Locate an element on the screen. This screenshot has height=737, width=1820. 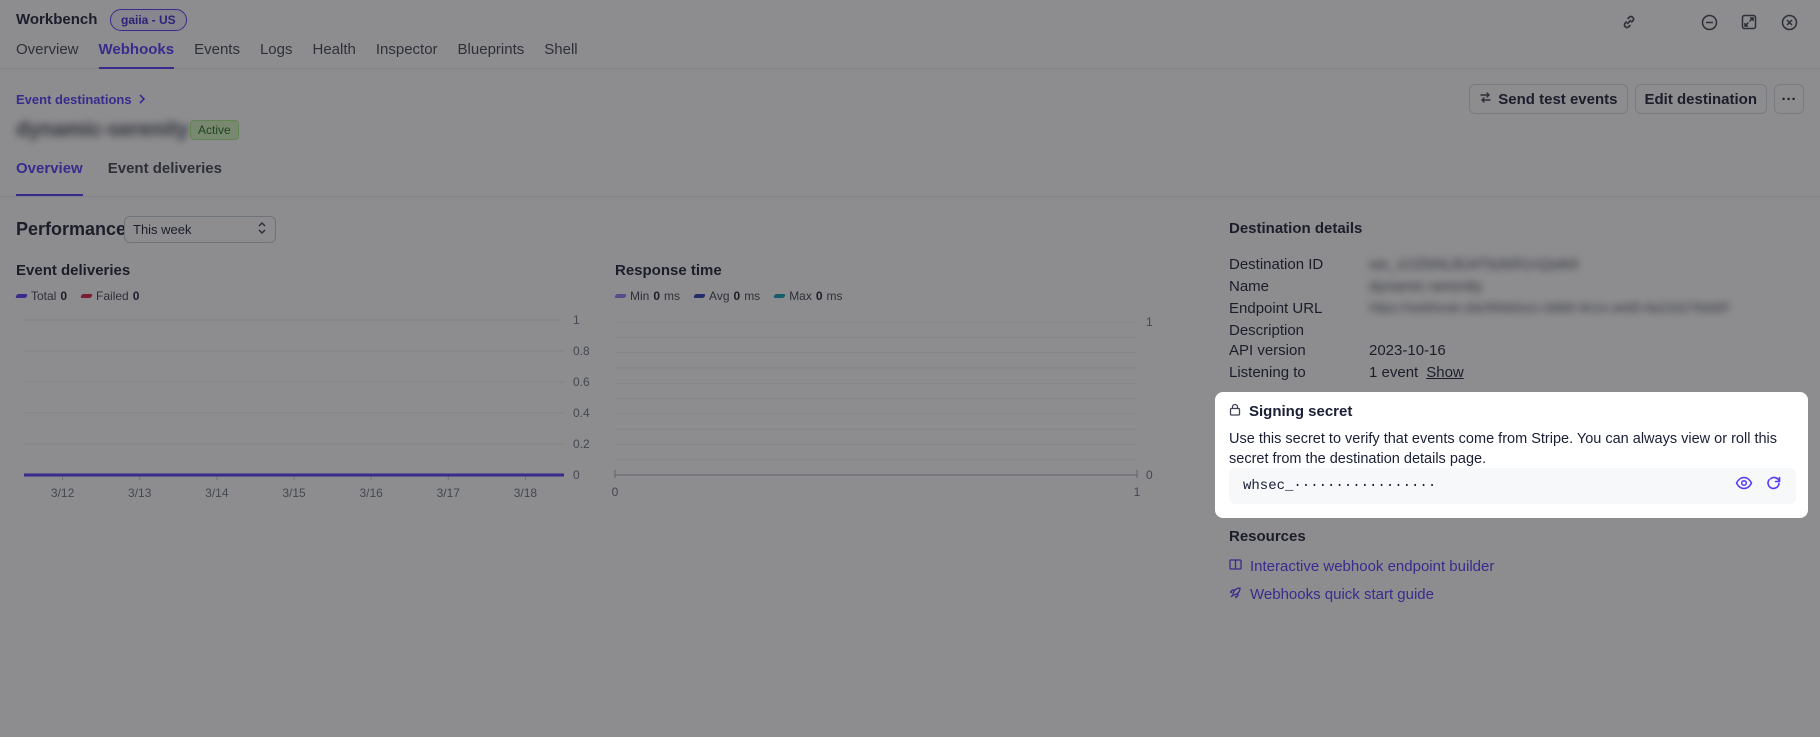
destination-tabs: Overview Event deliveries is located at coordinates (119, 178).